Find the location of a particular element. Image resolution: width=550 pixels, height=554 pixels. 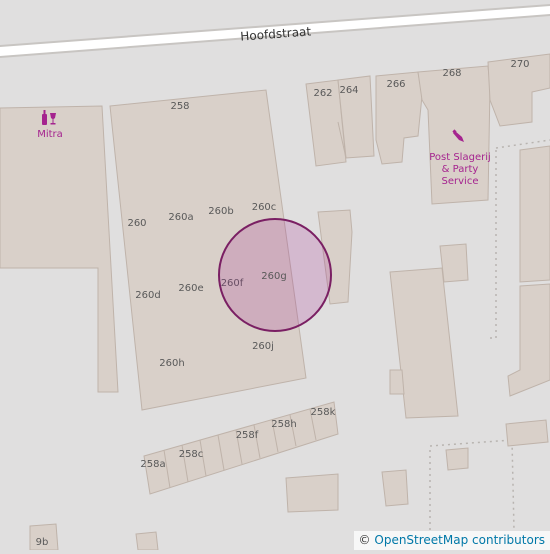

house-number: 260b is located at coordinates (220, 211).